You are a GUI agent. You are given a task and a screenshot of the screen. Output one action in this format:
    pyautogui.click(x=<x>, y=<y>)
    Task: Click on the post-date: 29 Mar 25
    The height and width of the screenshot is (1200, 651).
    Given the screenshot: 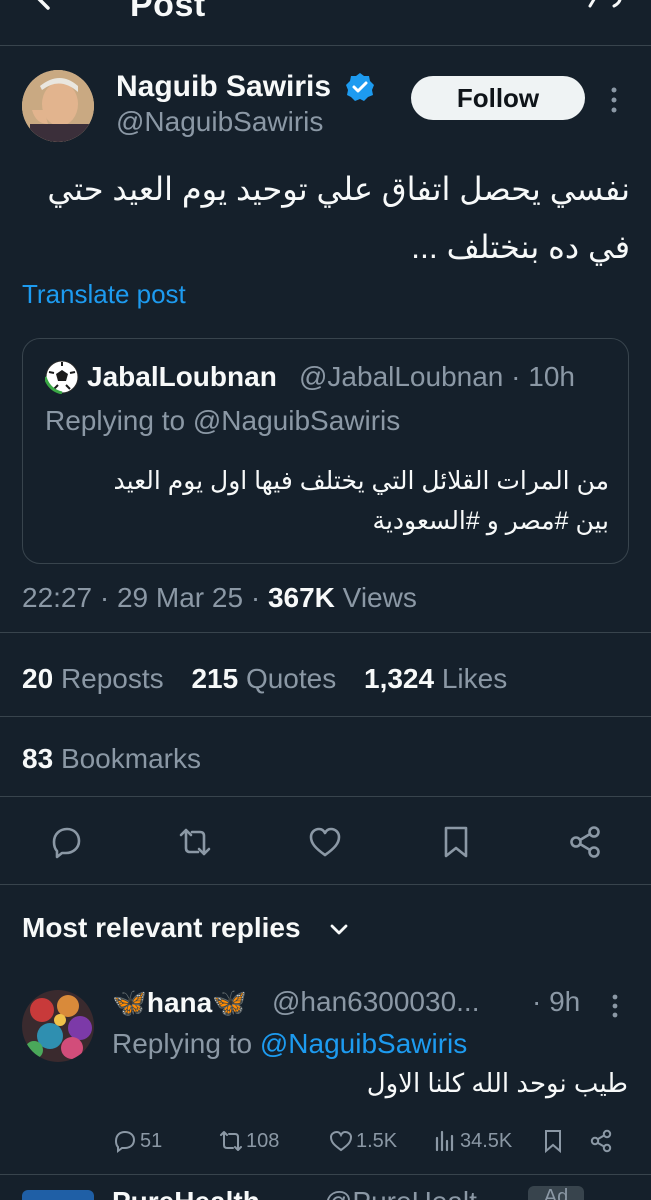 What is the action you would take?
    pyautogui.click(x=180, y=597)
    